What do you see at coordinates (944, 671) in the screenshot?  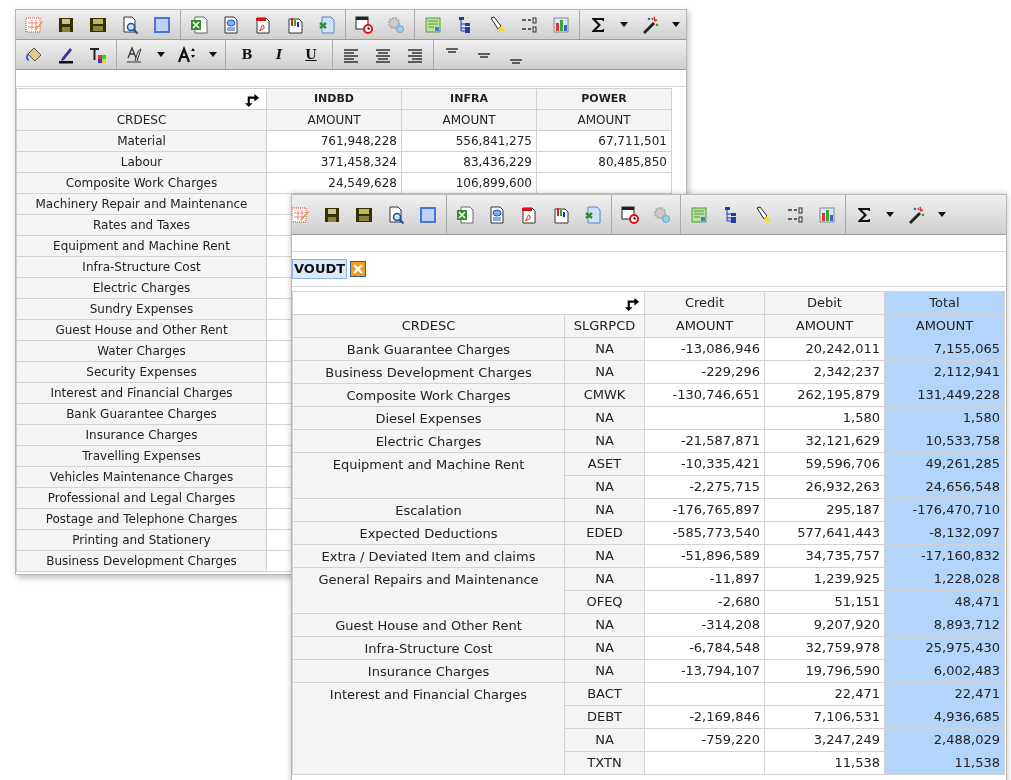 I see `table-cell: 6,002,483` at bounding box center [944, 671].